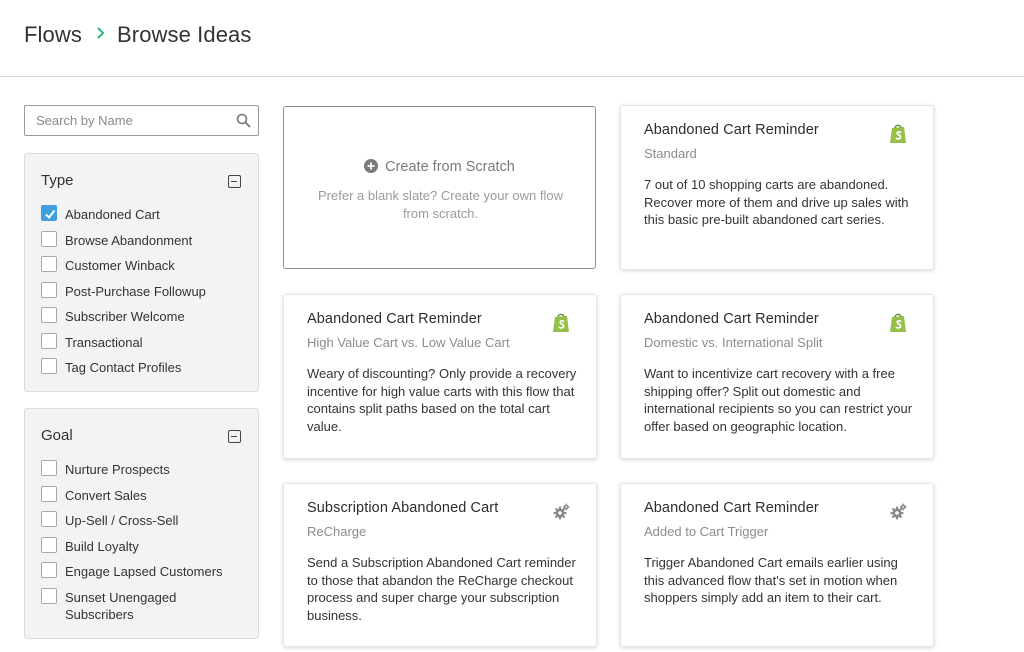 The image size is (1024, 652). I want to click on breadcrumb-flows-link: Flows, so click(53, 35).